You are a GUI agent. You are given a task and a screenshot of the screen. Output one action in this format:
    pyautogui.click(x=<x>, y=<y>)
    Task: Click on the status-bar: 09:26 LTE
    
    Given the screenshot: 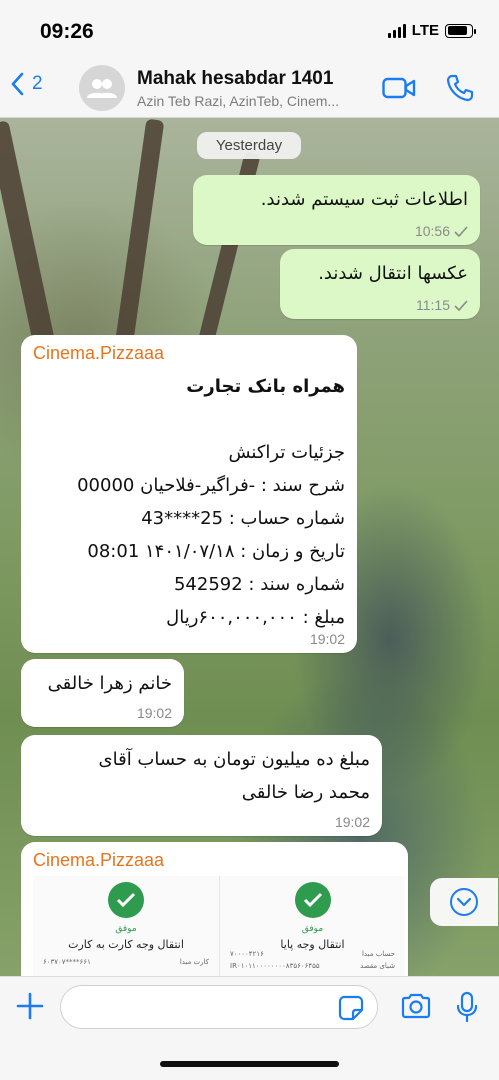 What is the action you would take?
    pyautogui.click(x=249, y=30)
    